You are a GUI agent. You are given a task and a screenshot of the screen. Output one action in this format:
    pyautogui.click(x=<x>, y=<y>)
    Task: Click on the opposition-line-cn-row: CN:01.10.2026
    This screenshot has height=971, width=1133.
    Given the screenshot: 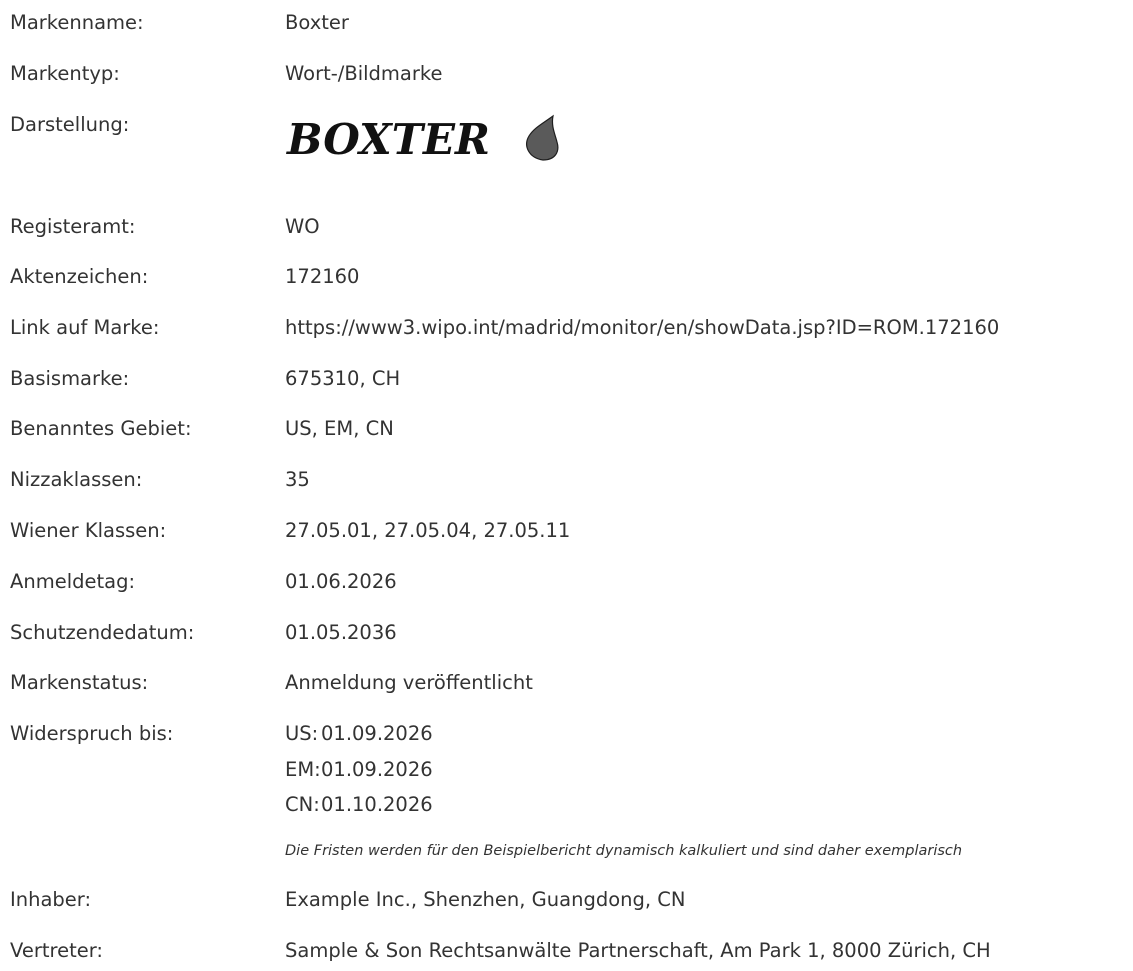 What is the action you would take?
    pyautogui.click(x=571, y=805)
    